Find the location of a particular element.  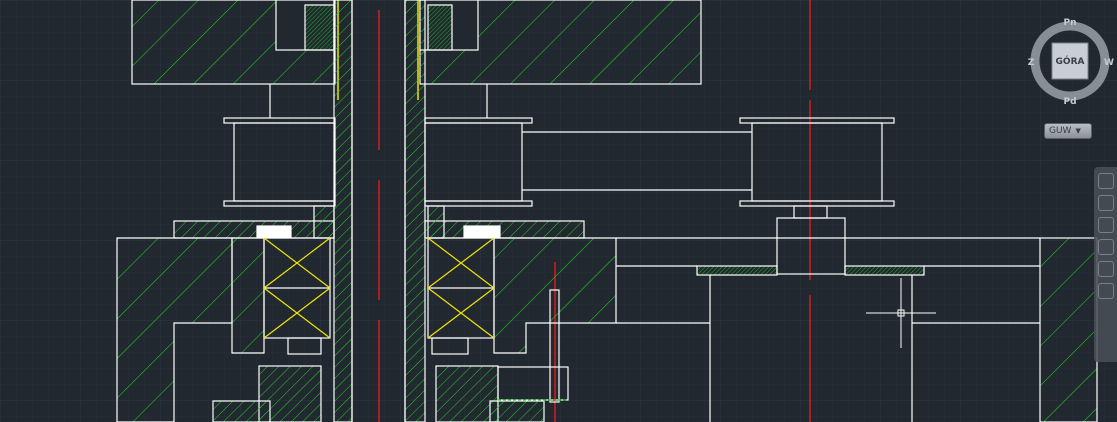

compass-west-label: Z is located at coordinates (1031, 63).